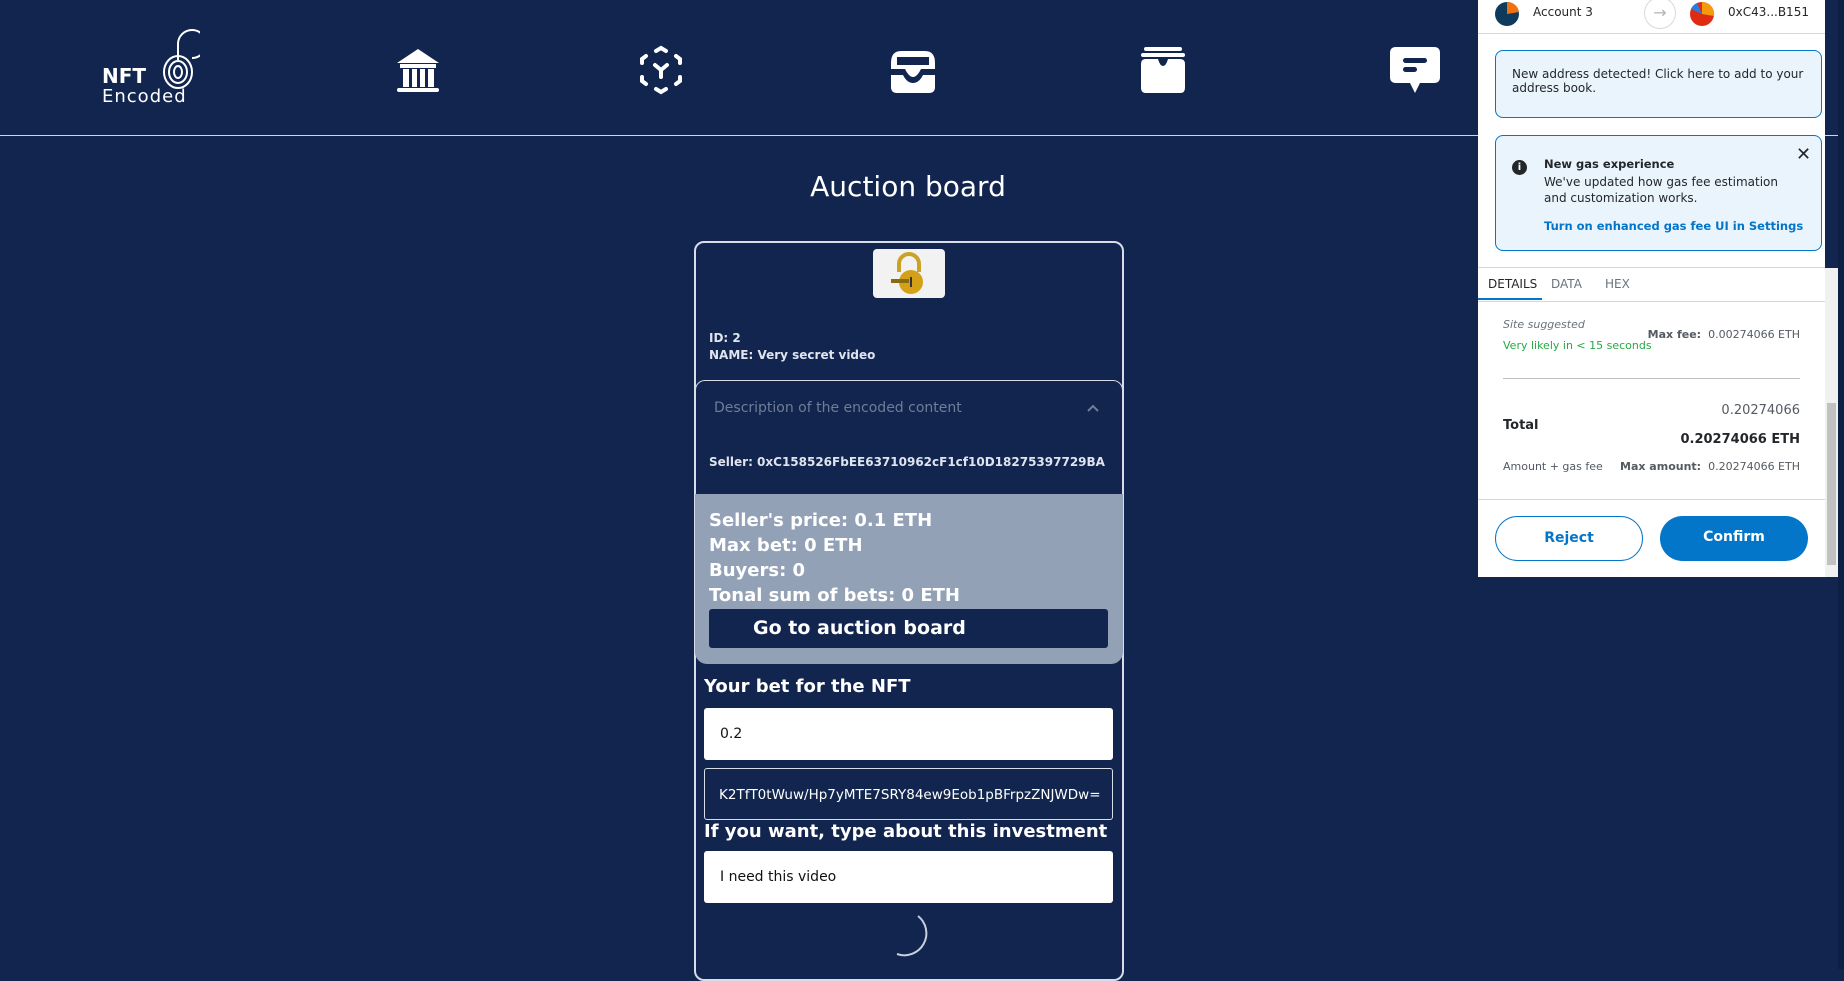 This screenshot has height=981, width=1844. What do you see at coordinates (1519, 167) in the screenshot?
I see `info-icon: i` at bounding box center [1519, 167].